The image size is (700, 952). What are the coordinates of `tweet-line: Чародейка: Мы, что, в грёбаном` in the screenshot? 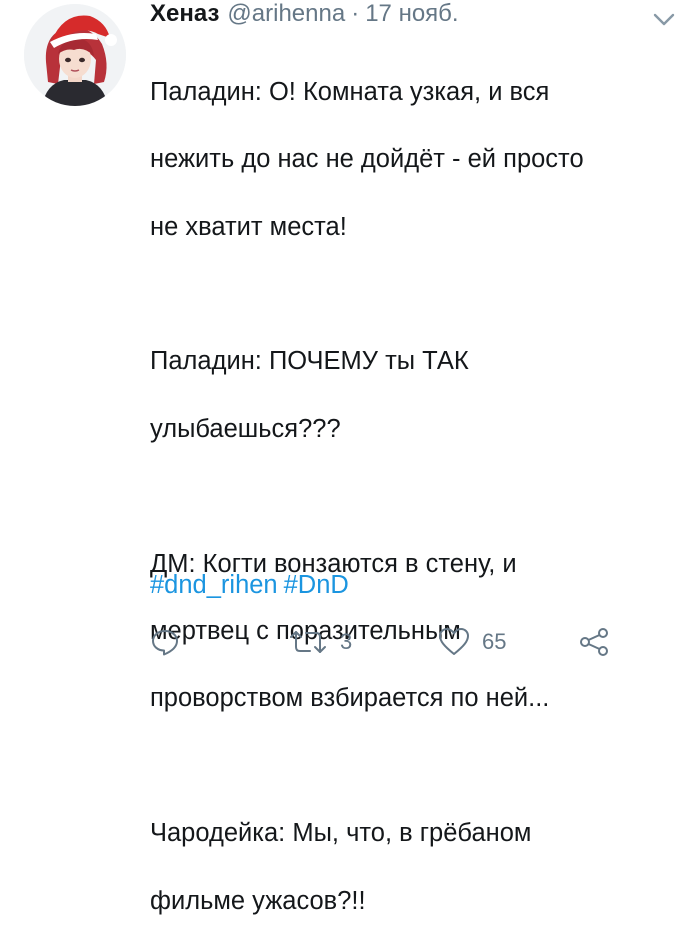 It's located at (341, 833).